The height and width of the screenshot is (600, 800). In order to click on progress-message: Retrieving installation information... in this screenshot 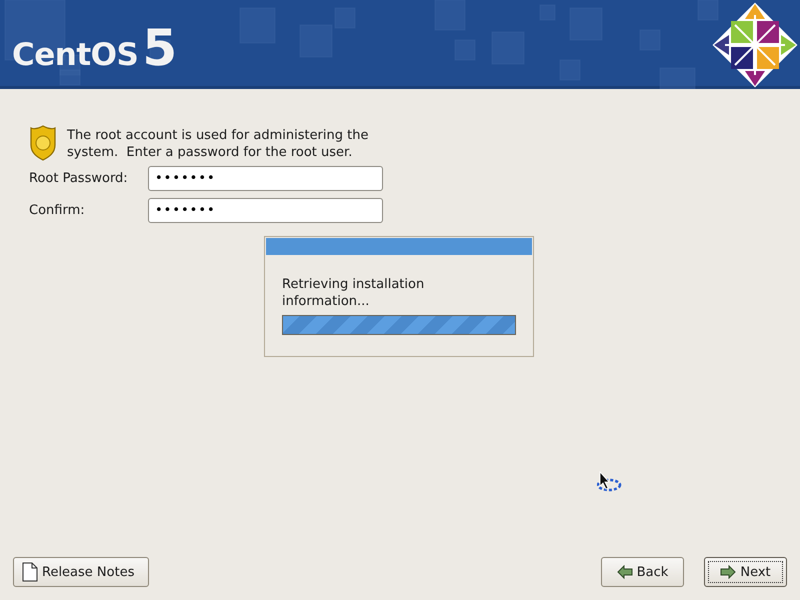, I will do `click(354, 293)`.